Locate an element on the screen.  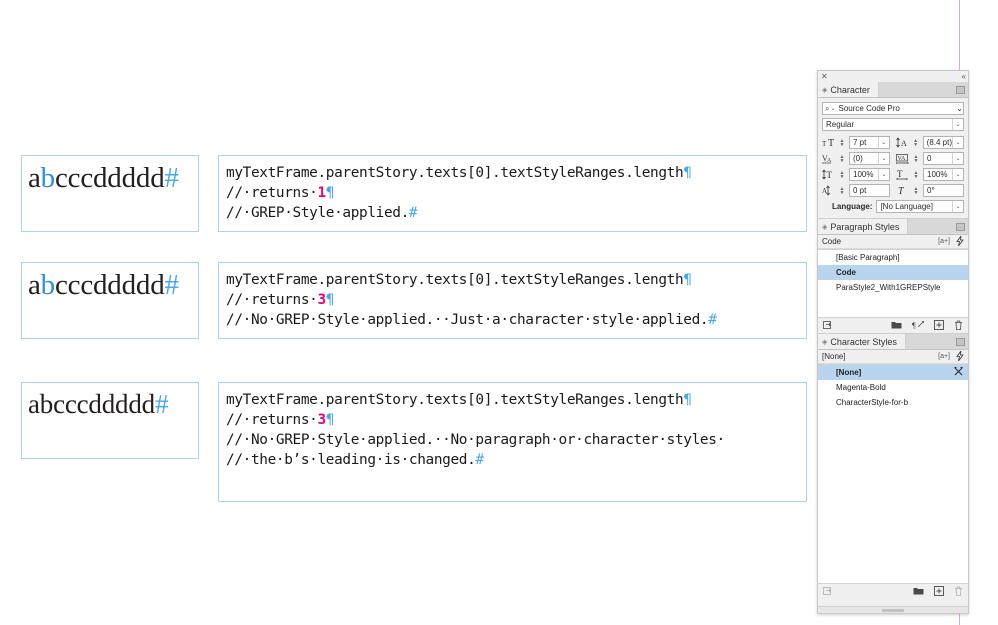
font-family-field: ⌕ ⌄ Source Code Pro ⌄ is located at coordinates (893, 108).